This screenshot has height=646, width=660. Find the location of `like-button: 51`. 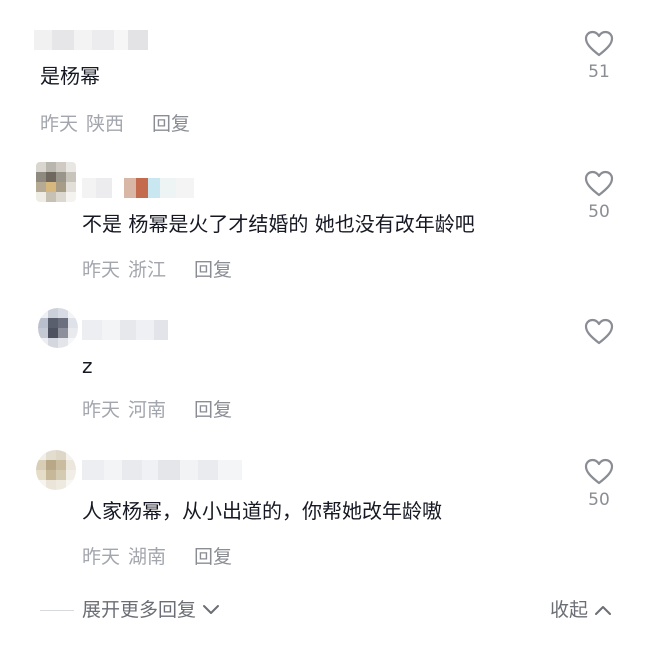

like-button: 51 is located at coordinates (599, 56).